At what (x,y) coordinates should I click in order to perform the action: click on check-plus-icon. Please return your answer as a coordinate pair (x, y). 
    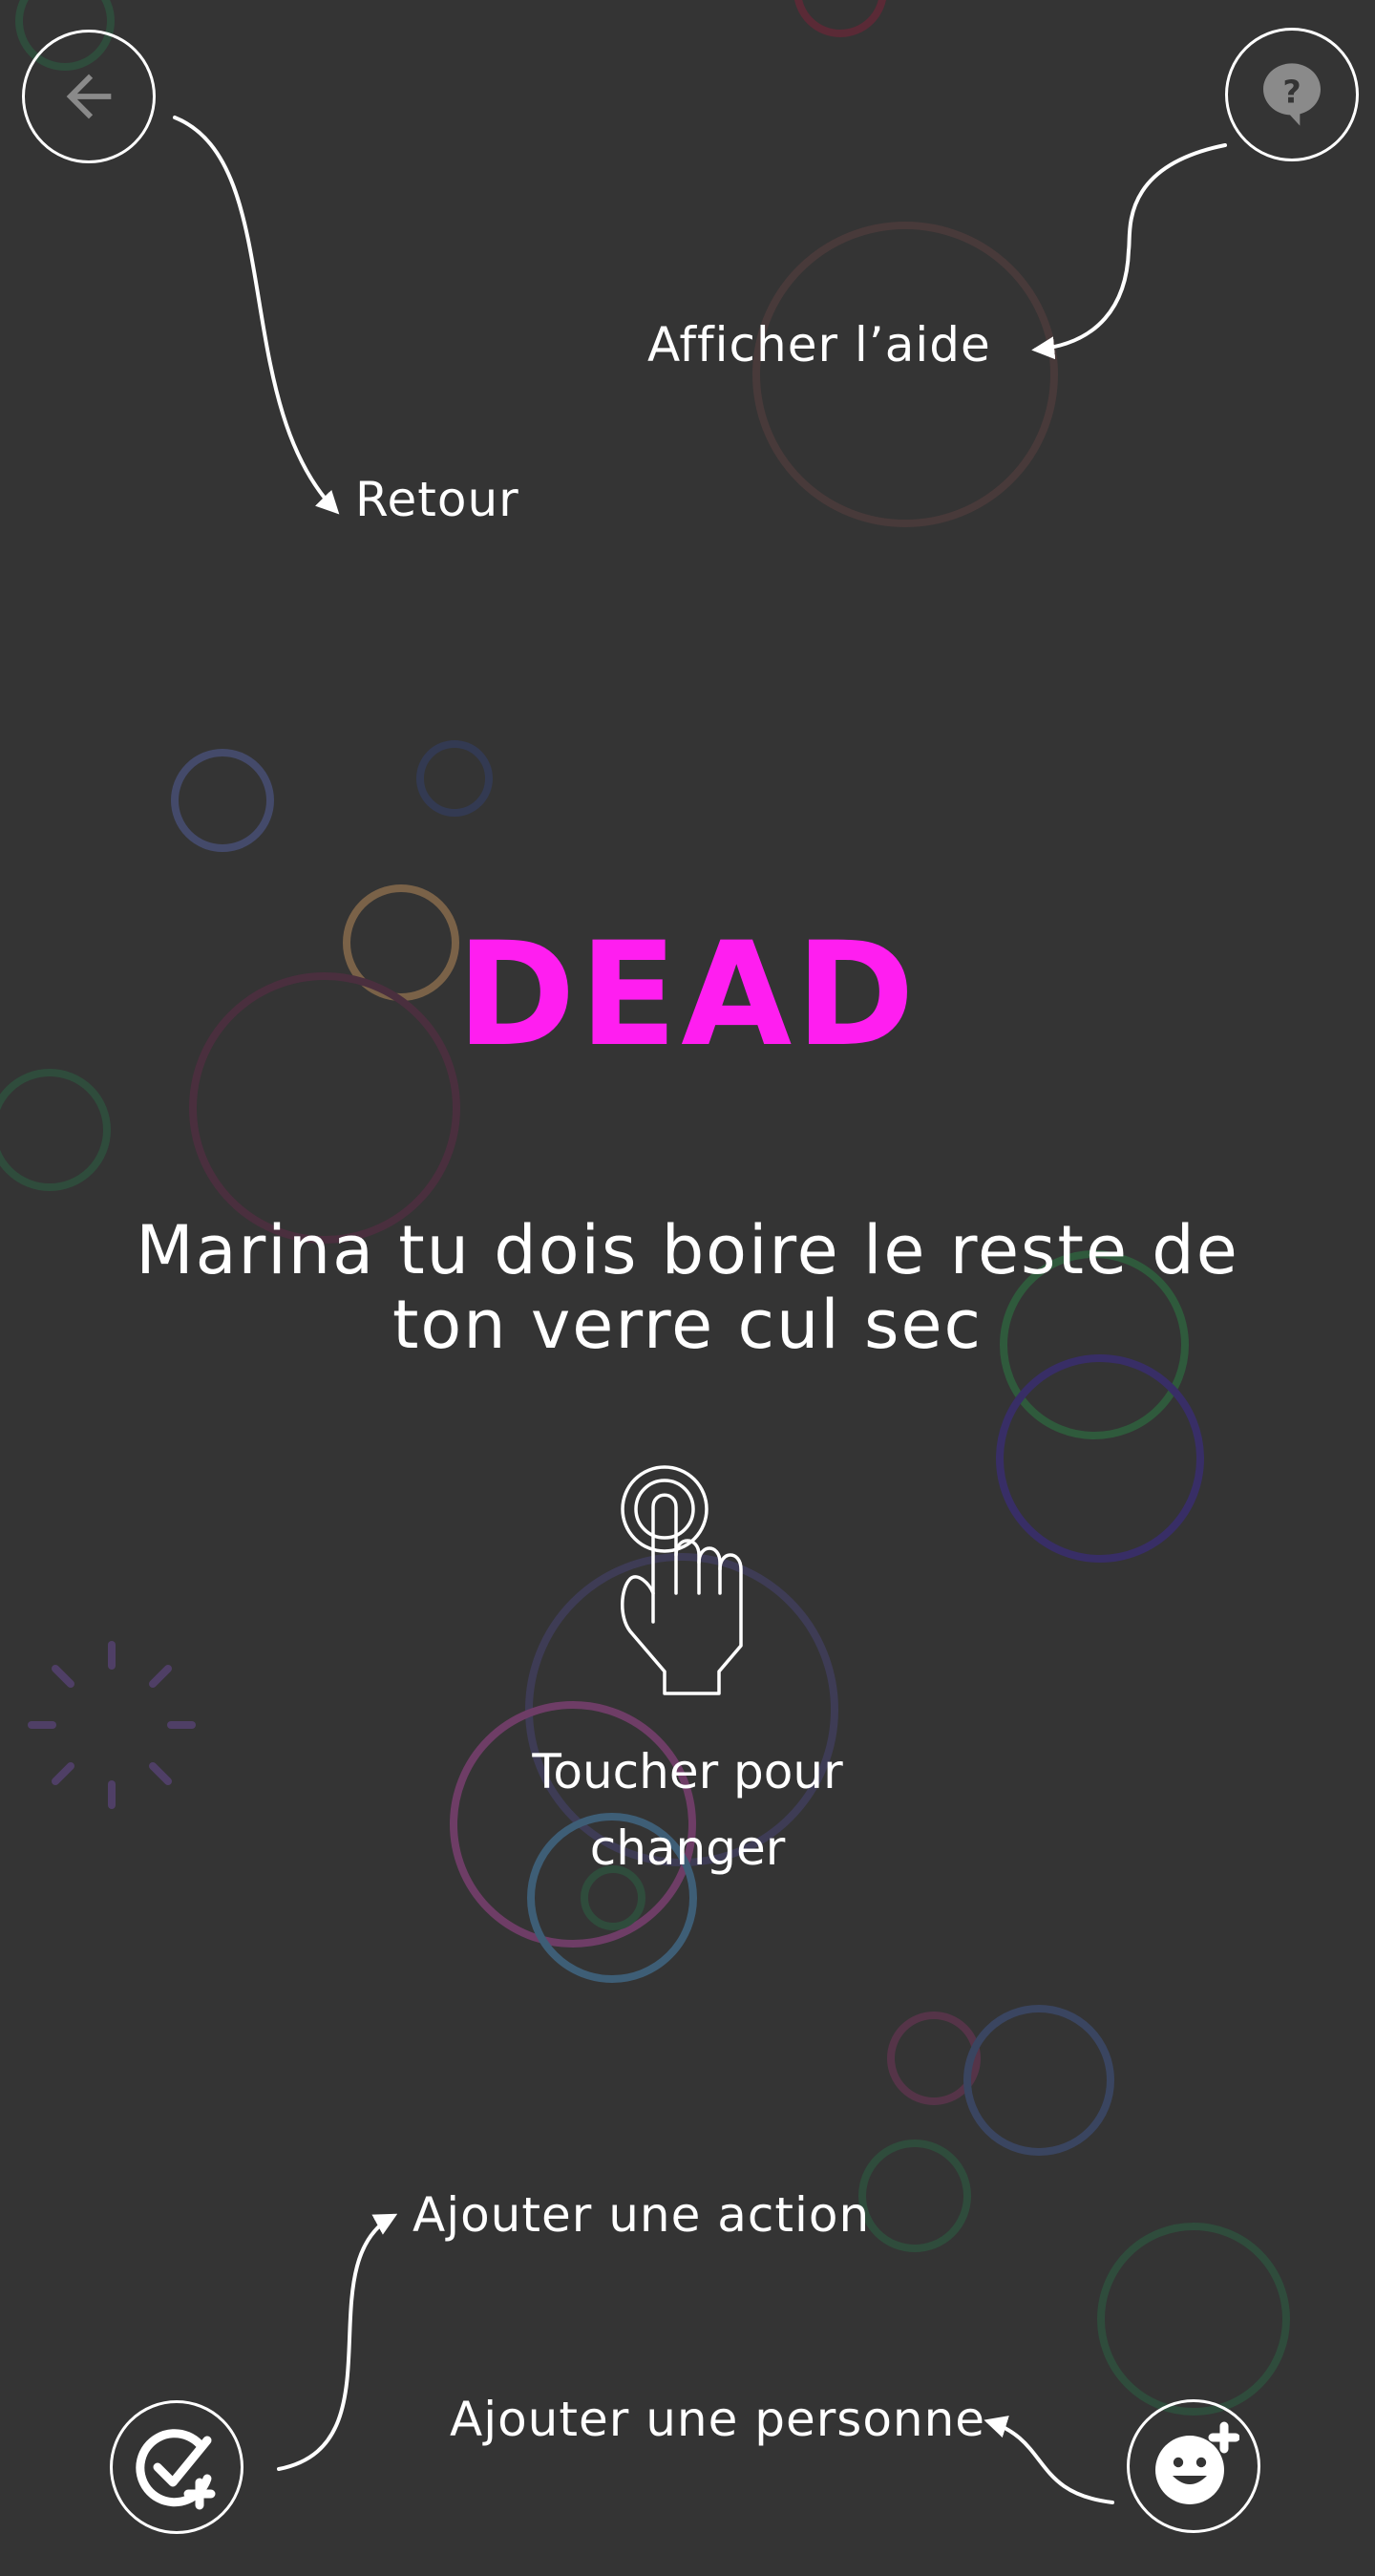
    Looking at the image, I should click on (176, 2469).